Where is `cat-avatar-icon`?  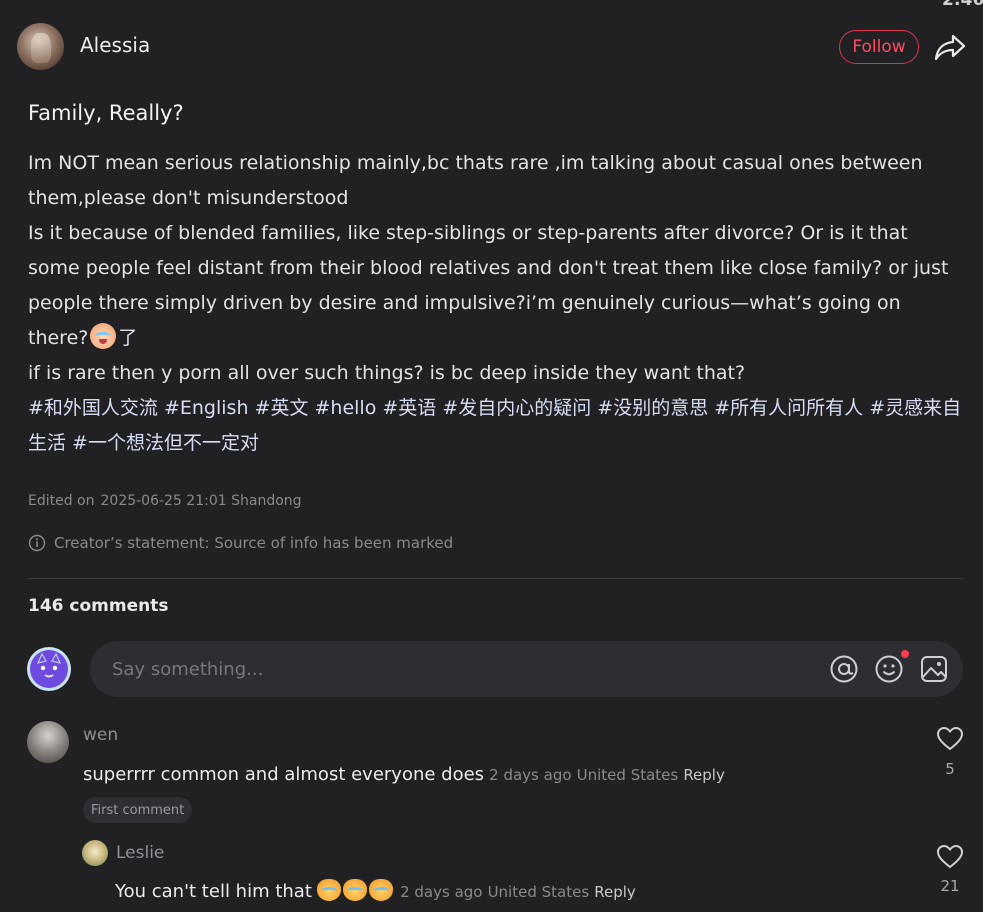
cat-avatar-icon is located at coordinates (49, 669).